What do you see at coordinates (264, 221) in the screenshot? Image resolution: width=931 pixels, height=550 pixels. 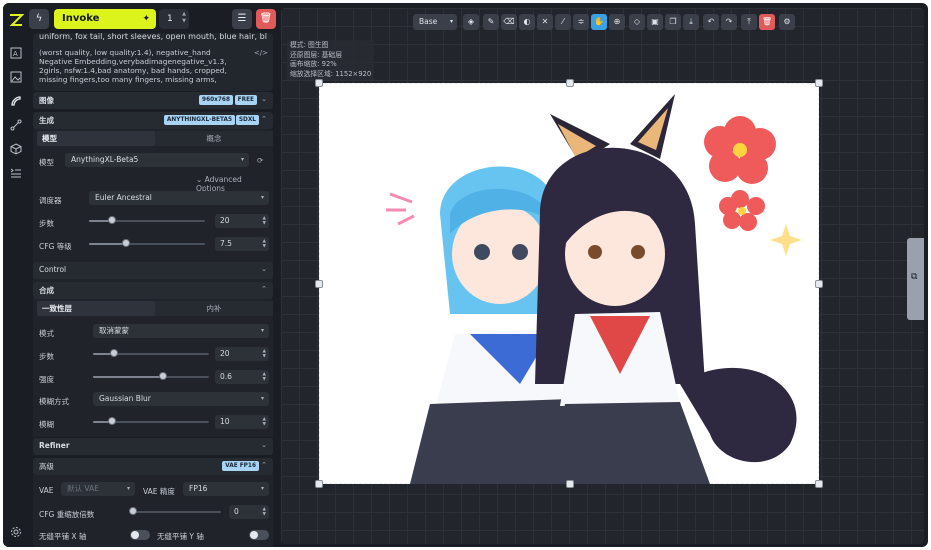 I see `steps-stepper: ▲ ▼` at bounding box center [264, 221].